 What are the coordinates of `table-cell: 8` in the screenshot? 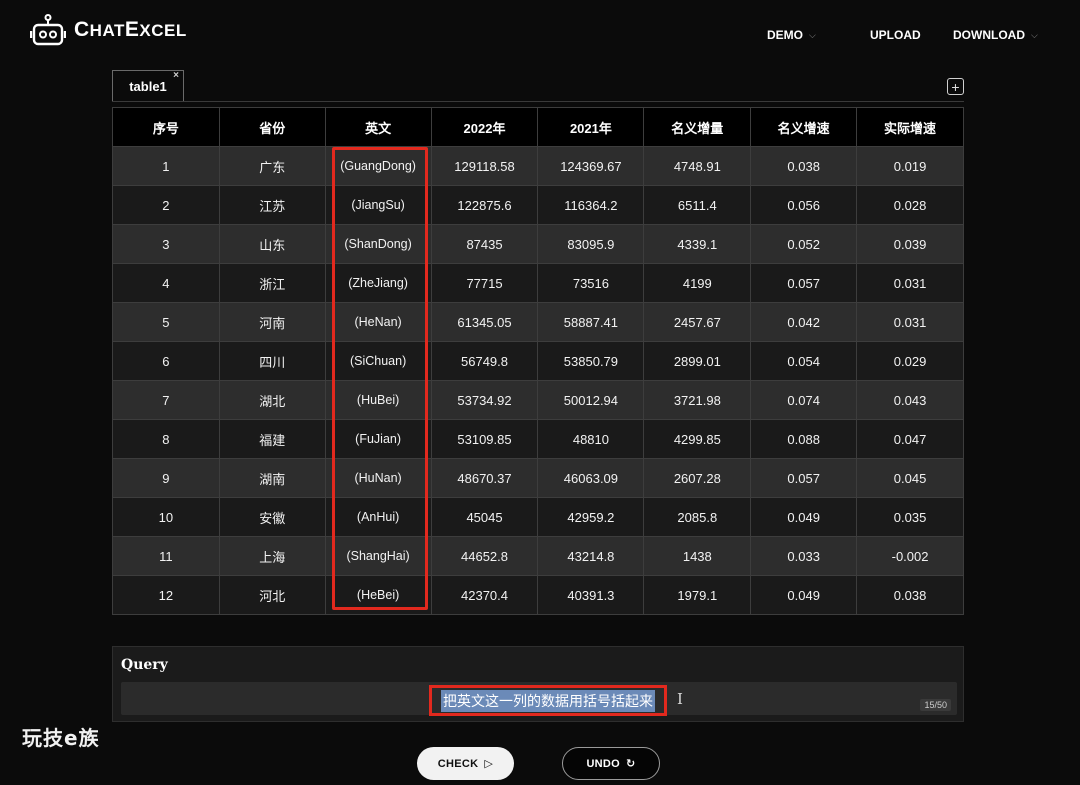 It's located at (166, 439).